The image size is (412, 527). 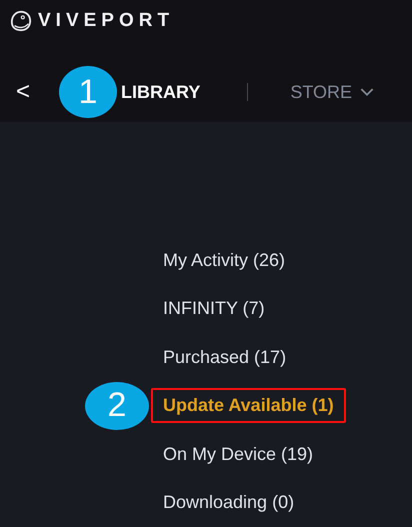 I want to click on chevron-down-icon, so click(x=367, y=92).